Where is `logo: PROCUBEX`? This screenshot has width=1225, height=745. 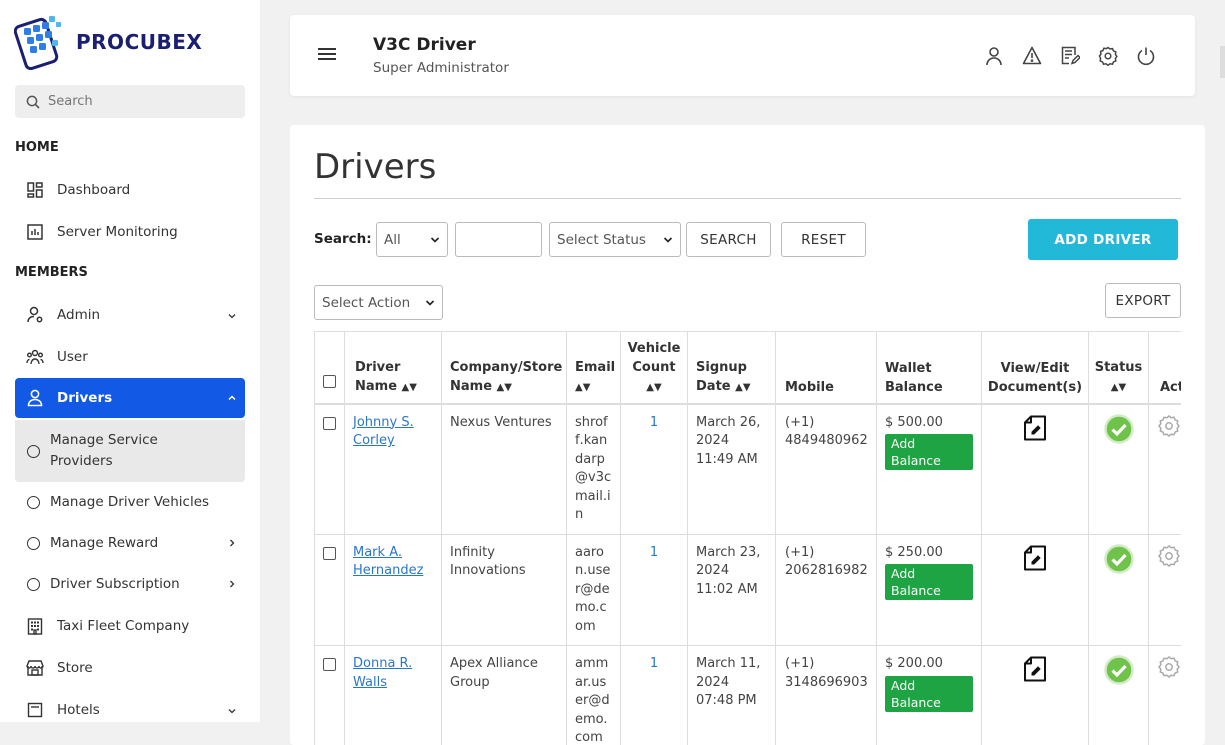
logo: PROCUBEX is located at coordinates (108, 42).